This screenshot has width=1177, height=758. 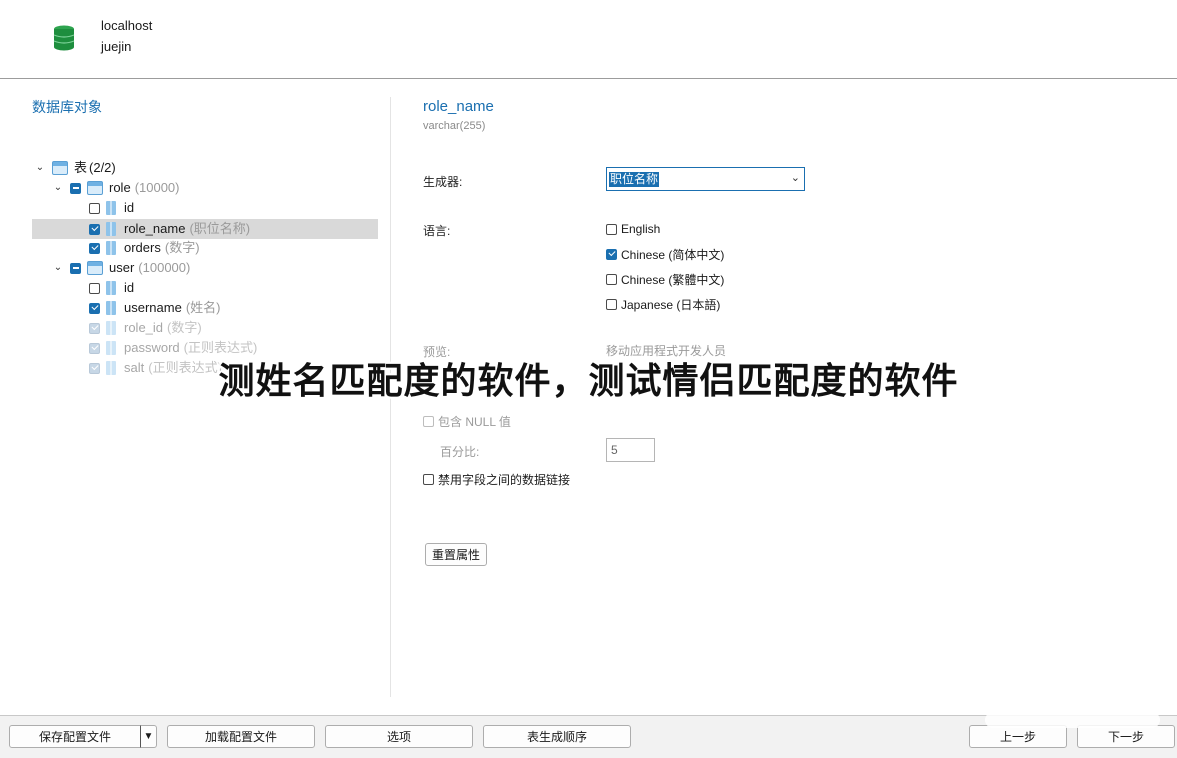 What do you see at coordinates (127, 25) in the screenshot?
I see `connection-host: localhost` at bounding box center [127, 25].